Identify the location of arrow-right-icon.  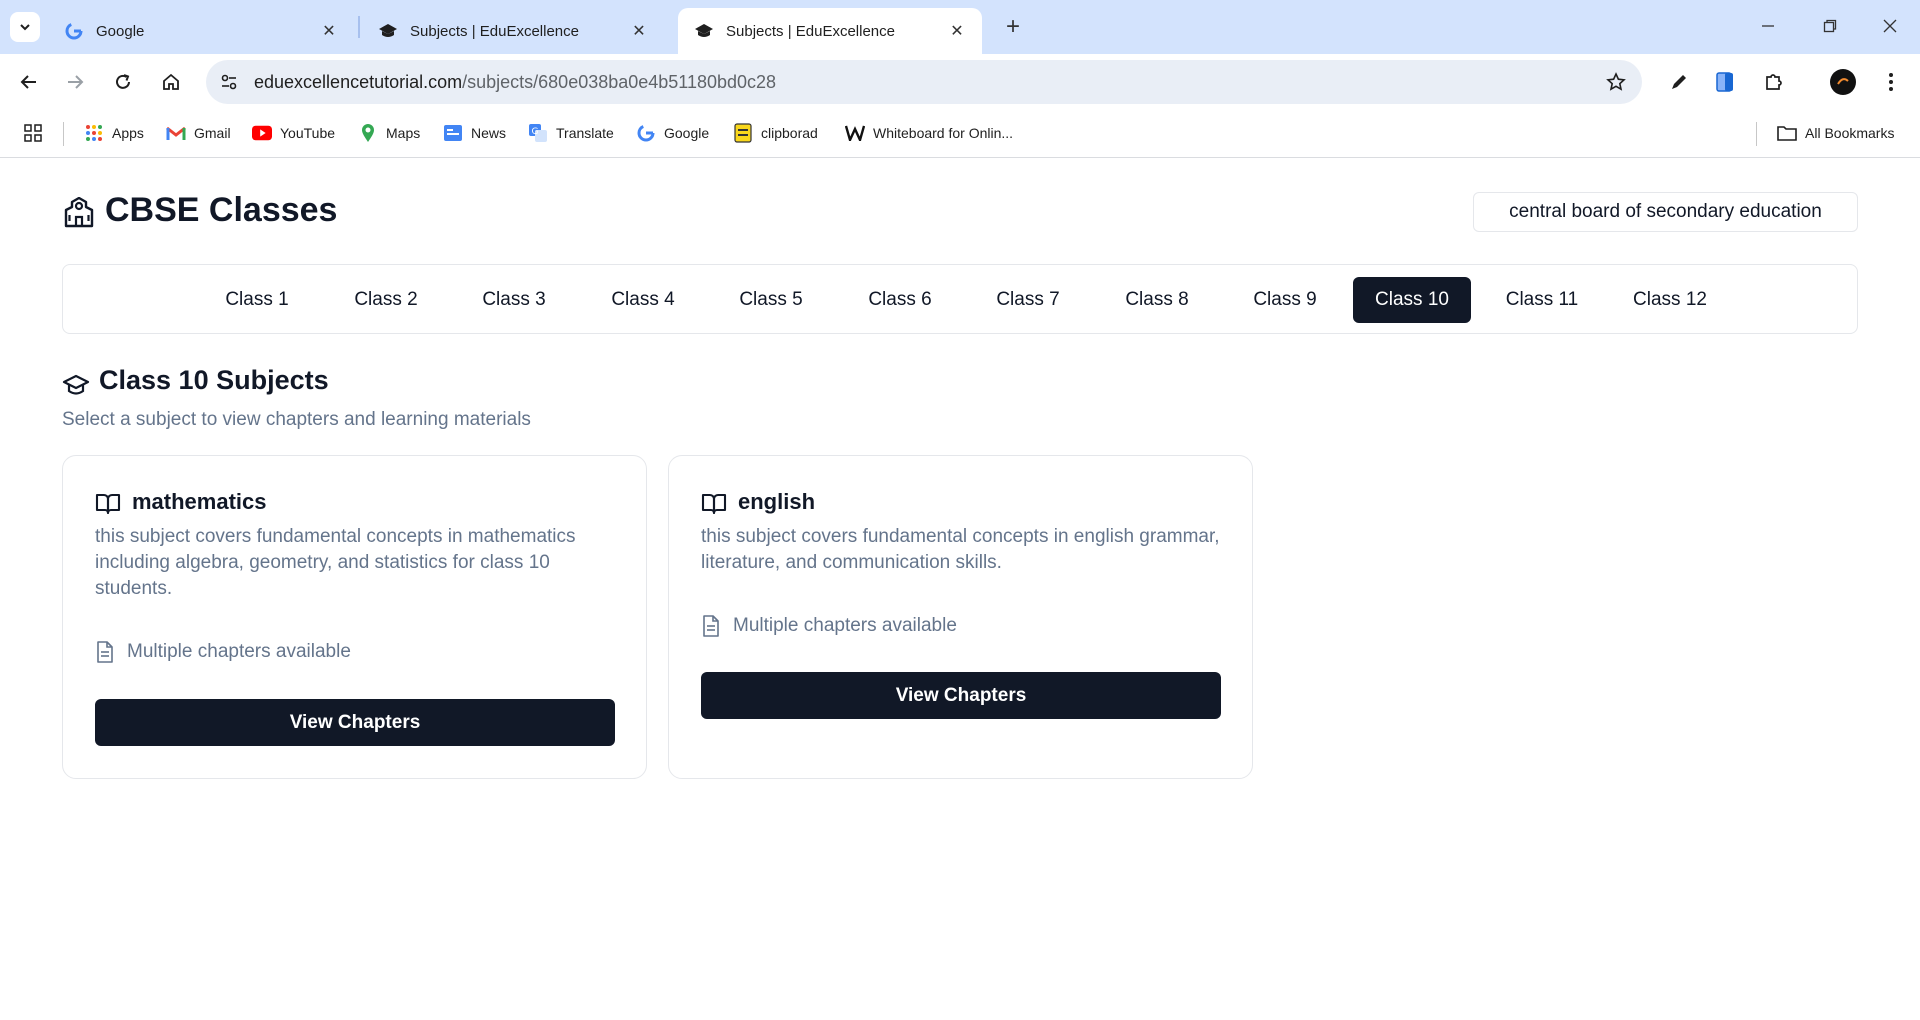
(76, 82).